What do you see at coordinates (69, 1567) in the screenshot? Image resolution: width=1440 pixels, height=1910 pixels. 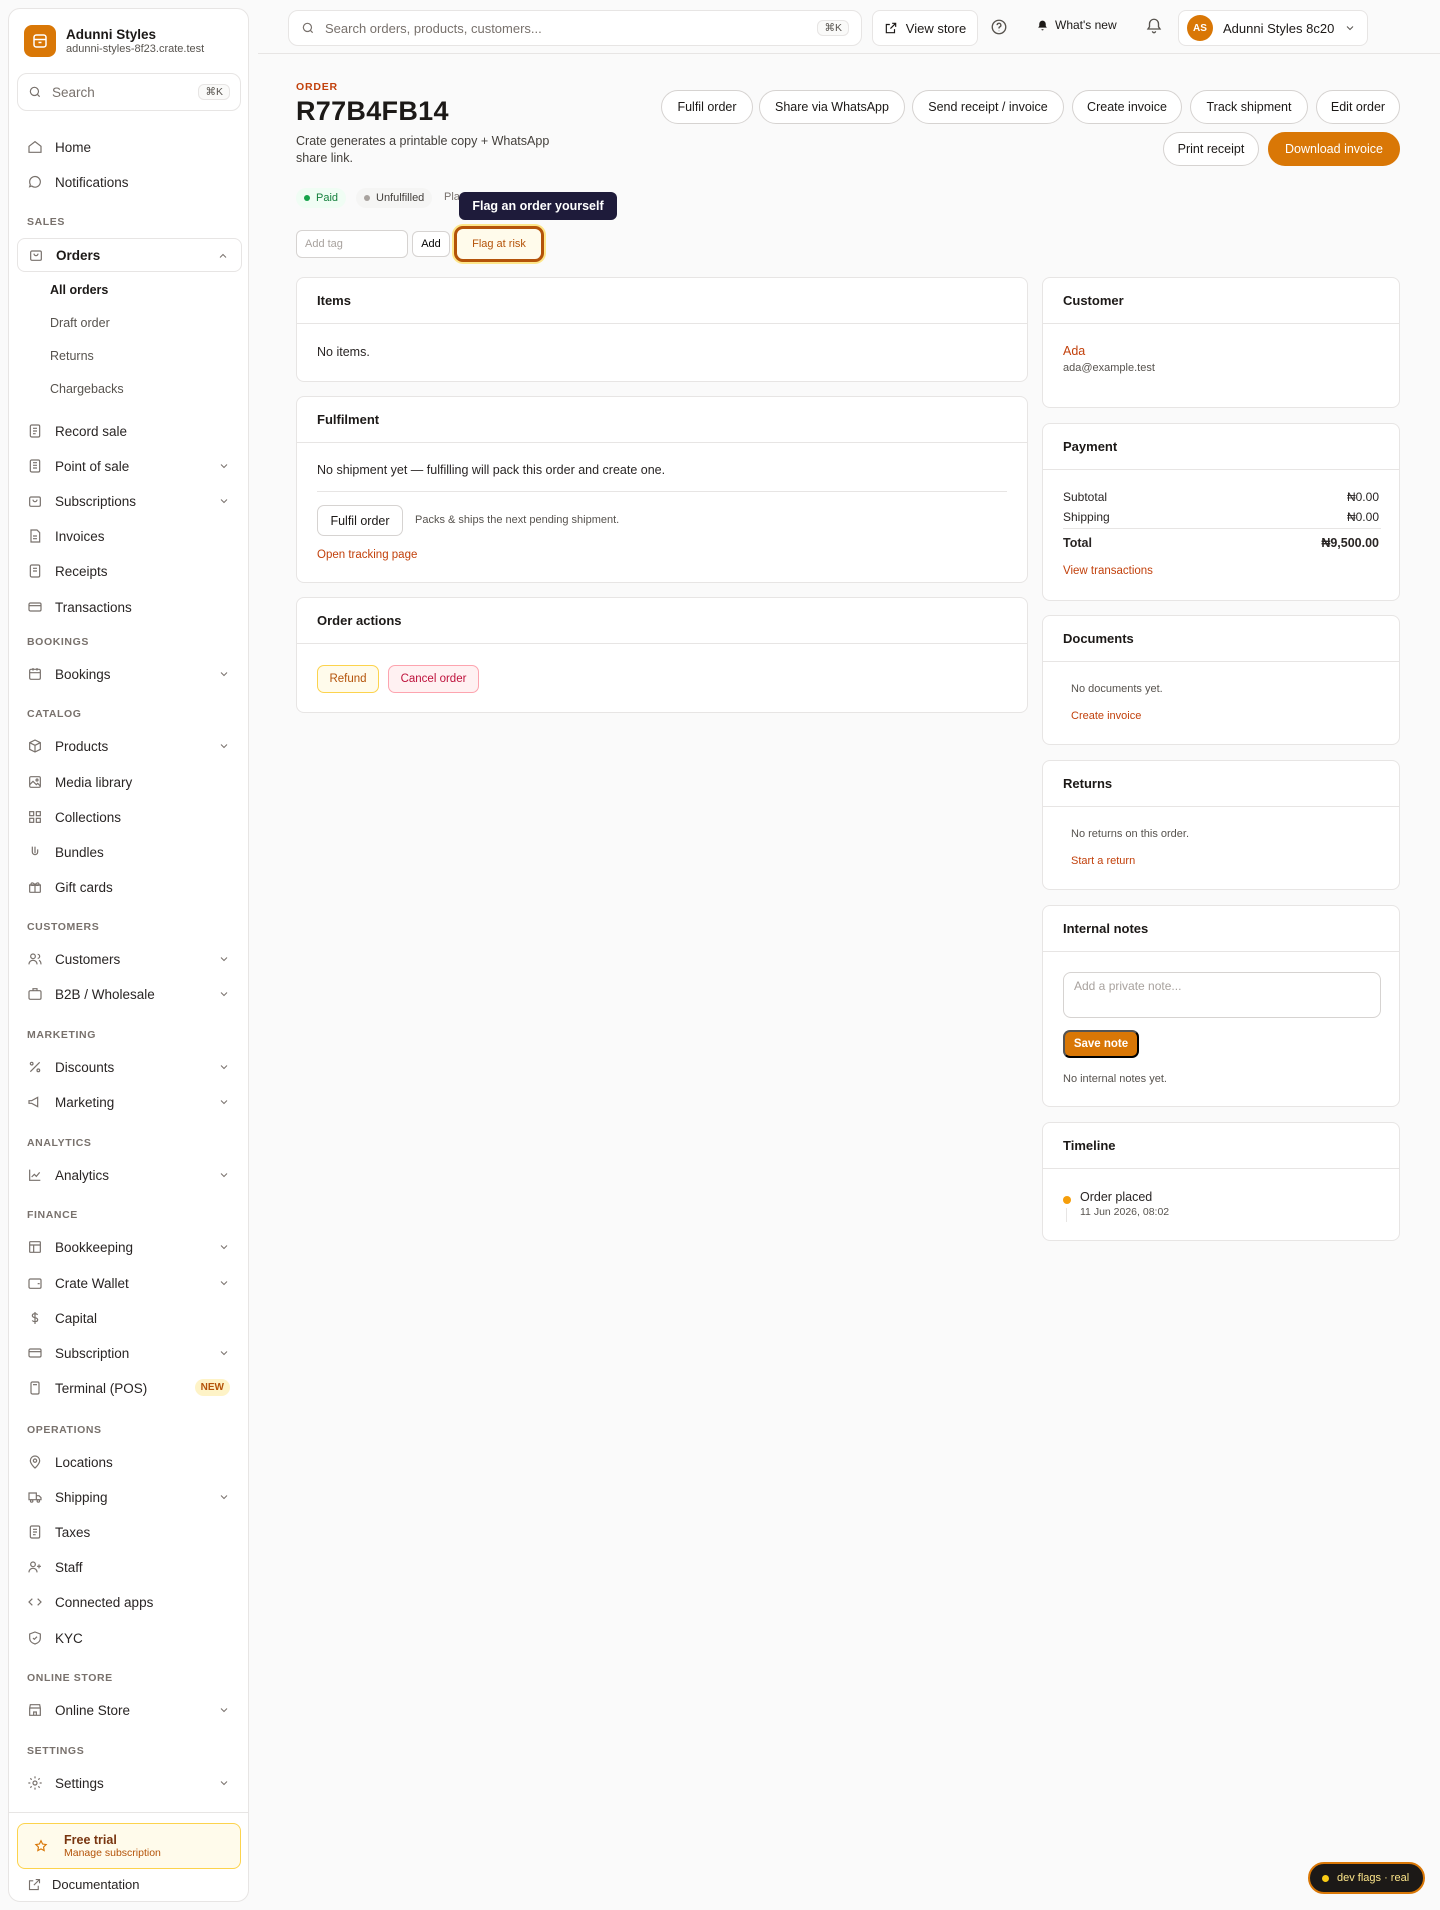 I see `sidebar-item-label: Staff` at bounding box center [69, 1567].